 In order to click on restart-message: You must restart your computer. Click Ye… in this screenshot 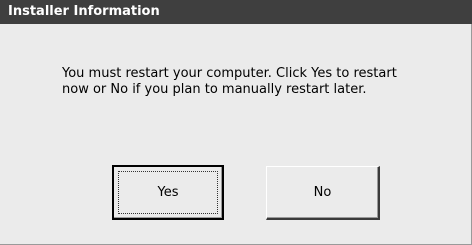, I will do `click(252, 82)`.